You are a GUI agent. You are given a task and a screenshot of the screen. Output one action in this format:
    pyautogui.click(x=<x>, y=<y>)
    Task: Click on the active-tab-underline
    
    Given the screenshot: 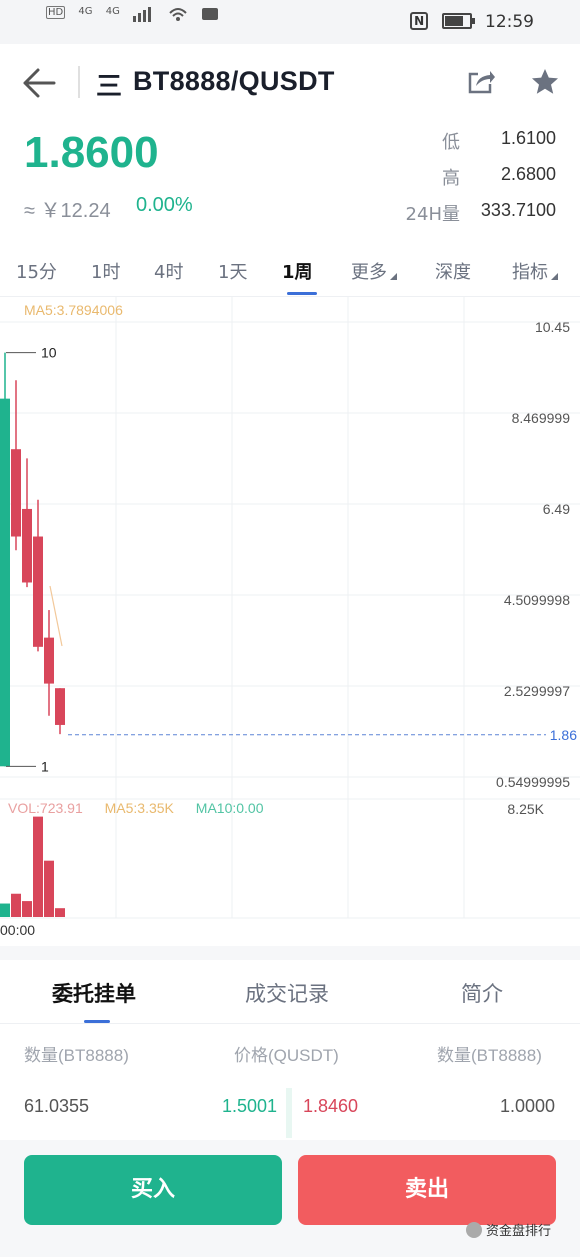 What is the action you would take?
    pyautogui.click(x=302, y=293)
    